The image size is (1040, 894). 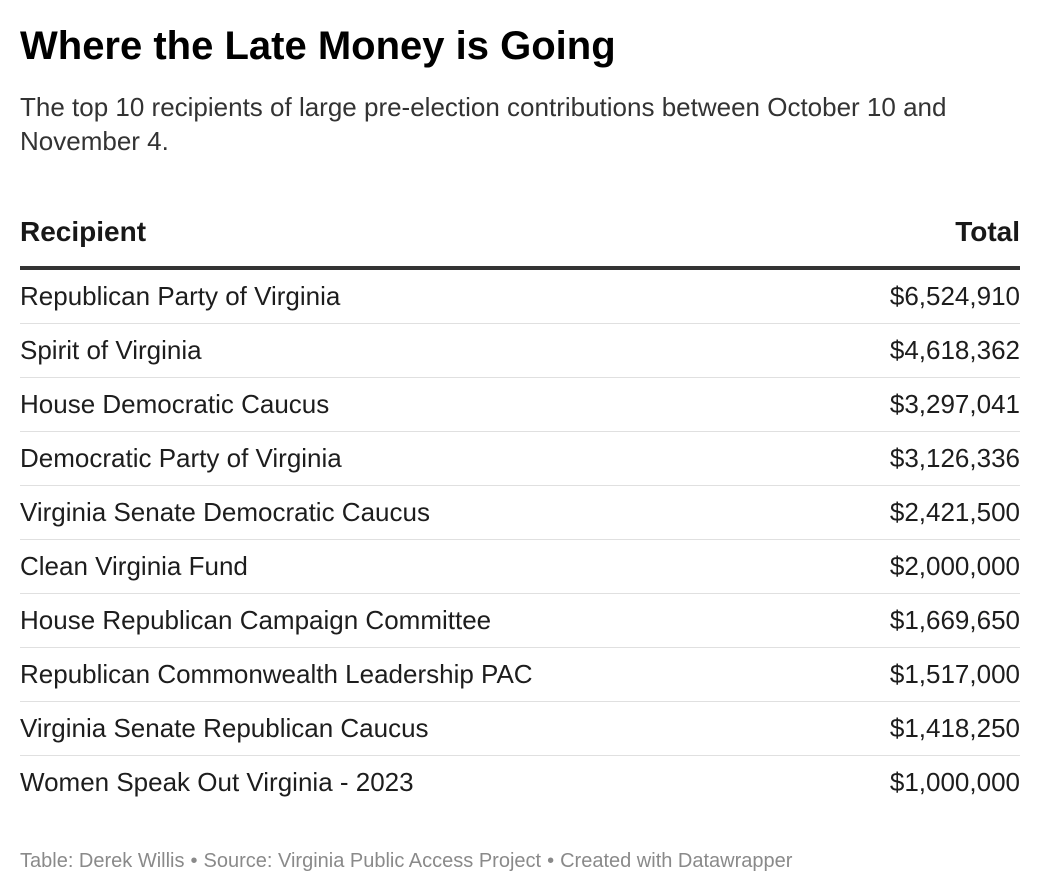 What do you see at coordinates (954, 566) in the screenshot?
I see `total-cell: $2,000,000` at bounding box center [954, 566].